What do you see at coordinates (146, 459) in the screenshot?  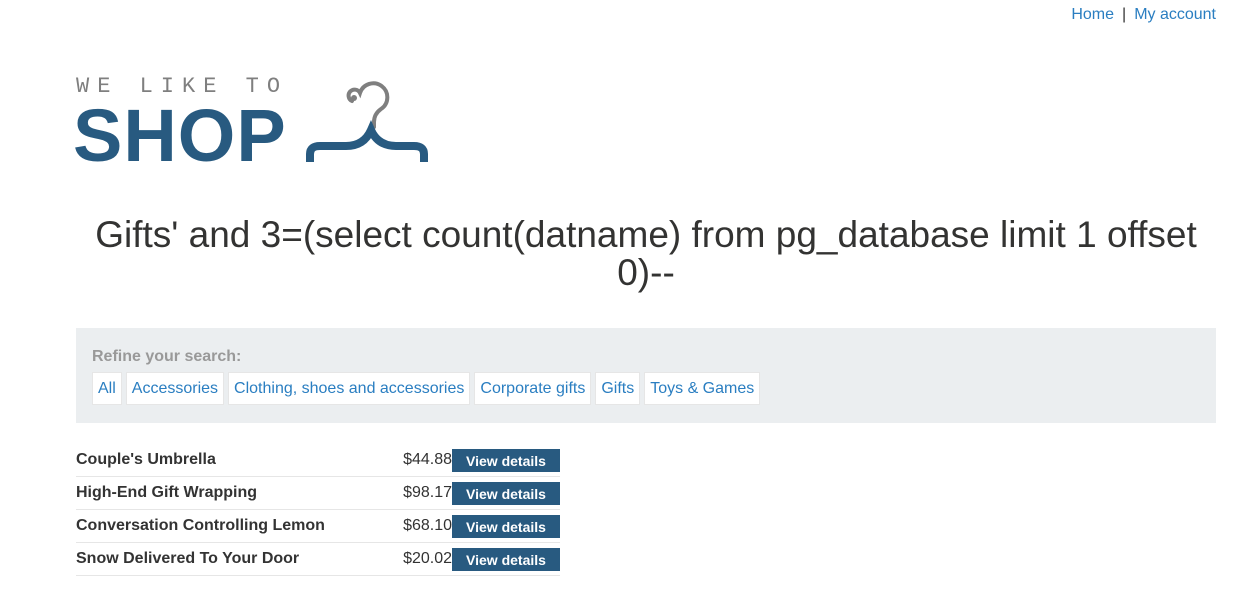 I see `product-name: Couple's Umbrella` at bounding box center [146, 459].